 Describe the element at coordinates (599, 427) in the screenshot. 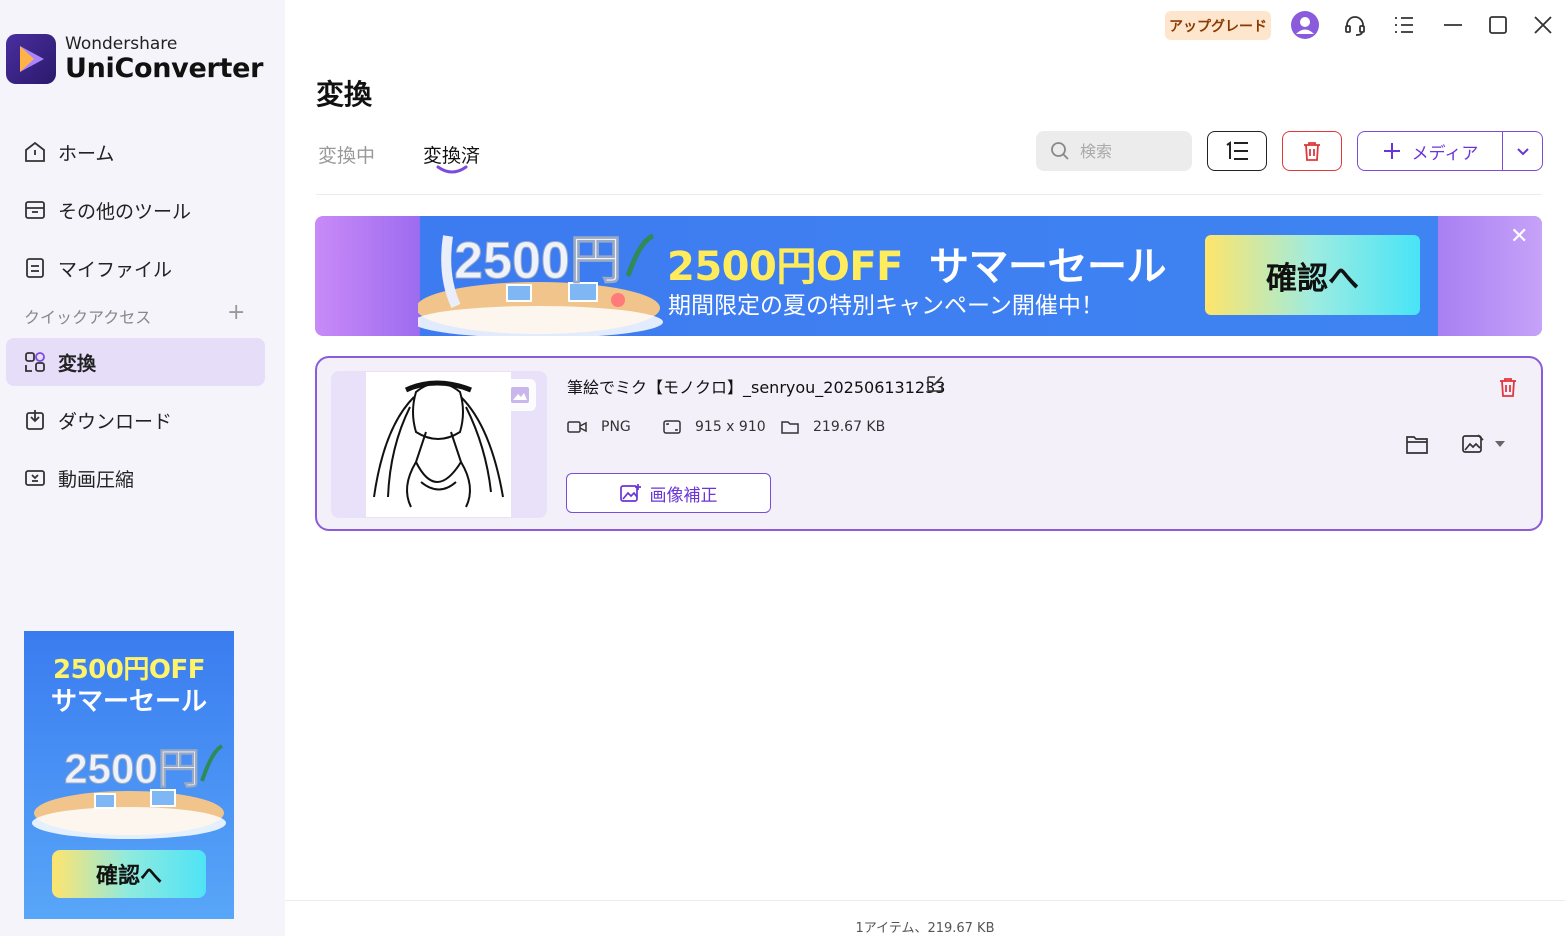

I see `file-format: PNG` at that location.